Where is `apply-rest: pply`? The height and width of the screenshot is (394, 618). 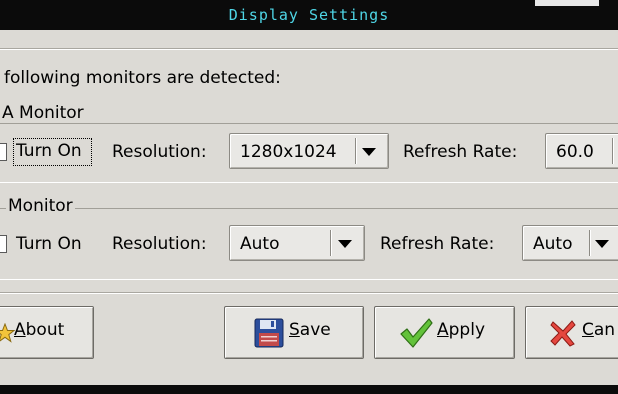 apply-rest: pply is located at coordinates (467, 330).